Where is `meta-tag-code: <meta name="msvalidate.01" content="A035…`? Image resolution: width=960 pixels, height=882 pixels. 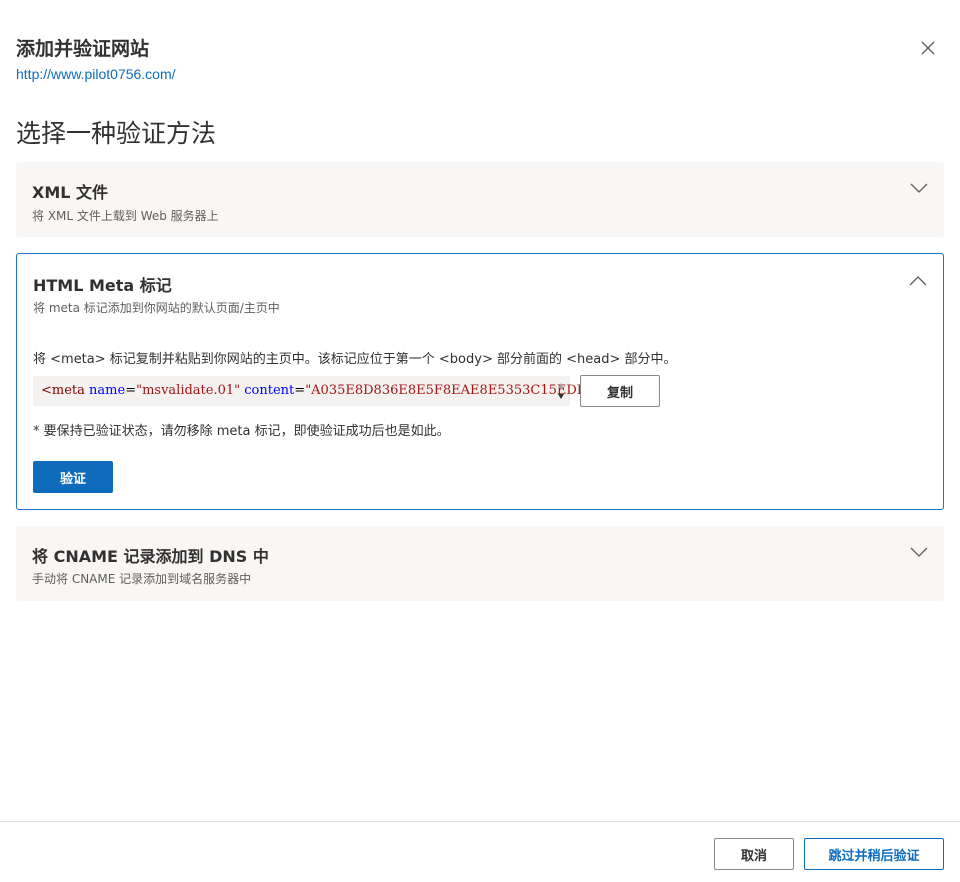
meta-tag-code: <meta name="msvalidate.01" content="A035… is located at coordinates (330, 390).